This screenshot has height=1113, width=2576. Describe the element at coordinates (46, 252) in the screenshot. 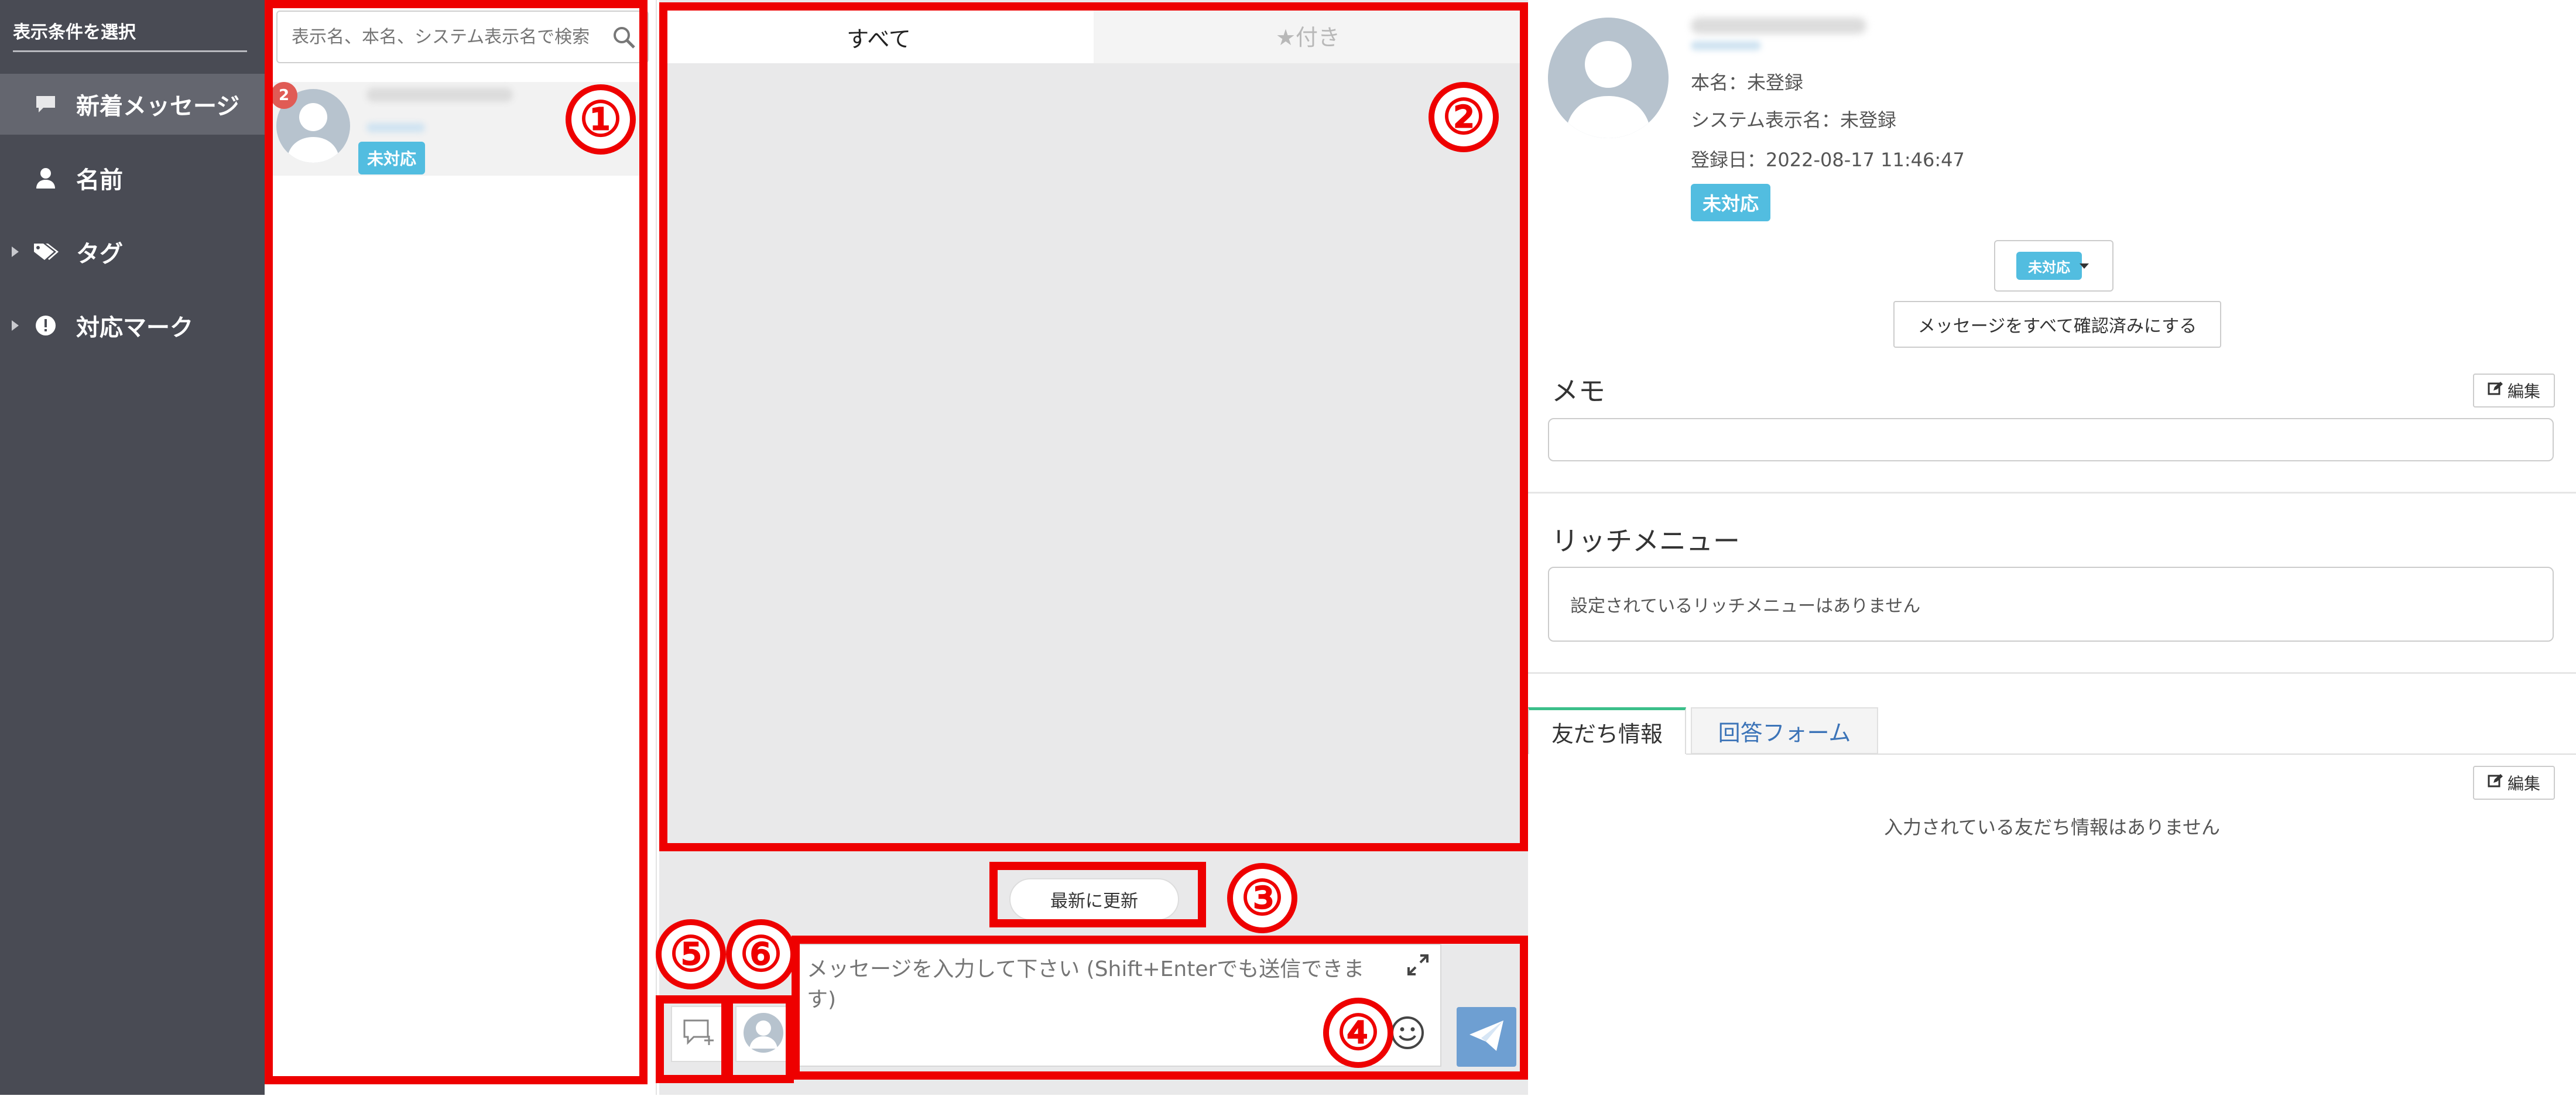

I see `tag-icon` at that location.